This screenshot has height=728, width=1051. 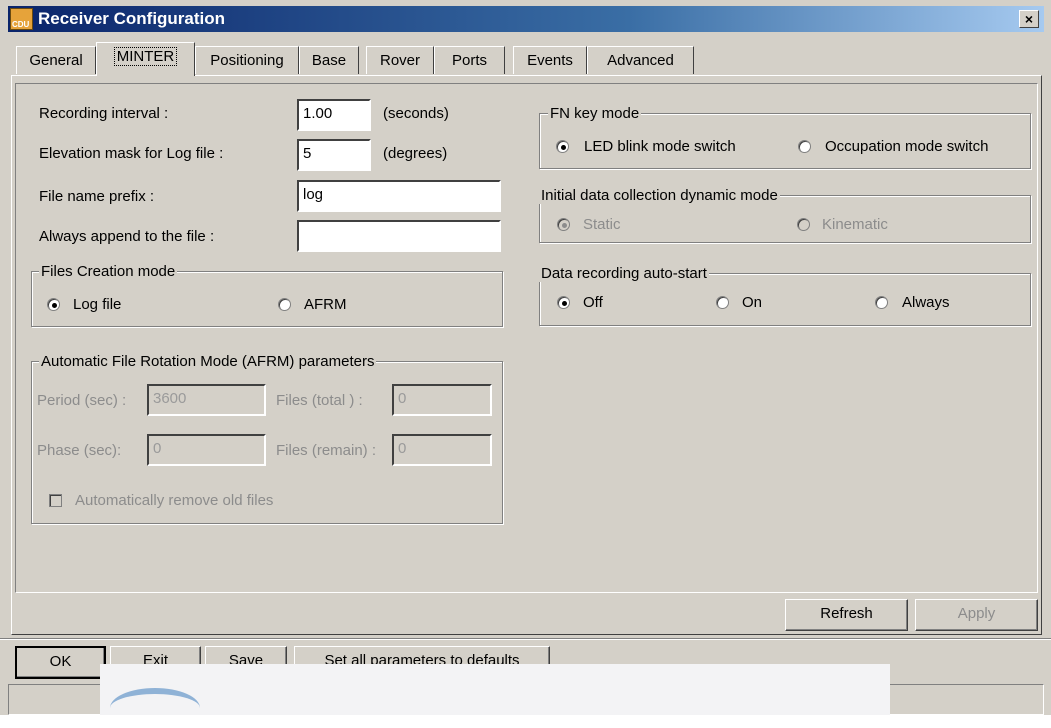 What do you see at coordinates (495, 689) in the screenshot?
I see `background-logo` at bounding box center [495, 689].